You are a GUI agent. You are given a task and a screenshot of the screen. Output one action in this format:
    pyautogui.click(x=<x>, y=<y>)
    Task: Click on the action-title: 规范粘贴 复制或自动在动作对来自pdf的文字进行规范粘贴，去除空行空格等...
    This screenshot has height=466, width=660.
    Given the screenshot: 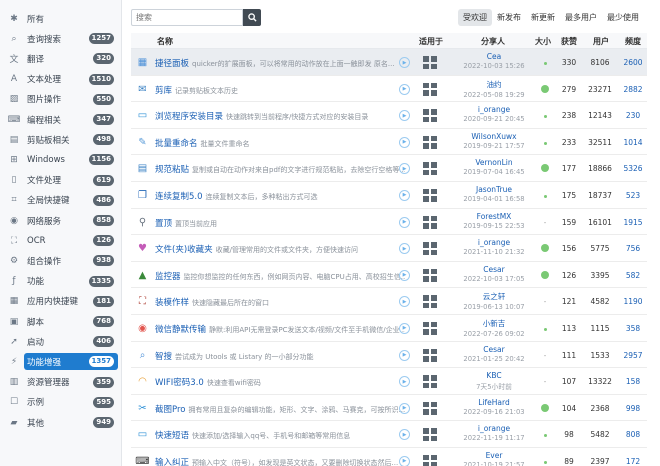 What is the action you would take?
    pyautogui.click(x=280, y=169)
    